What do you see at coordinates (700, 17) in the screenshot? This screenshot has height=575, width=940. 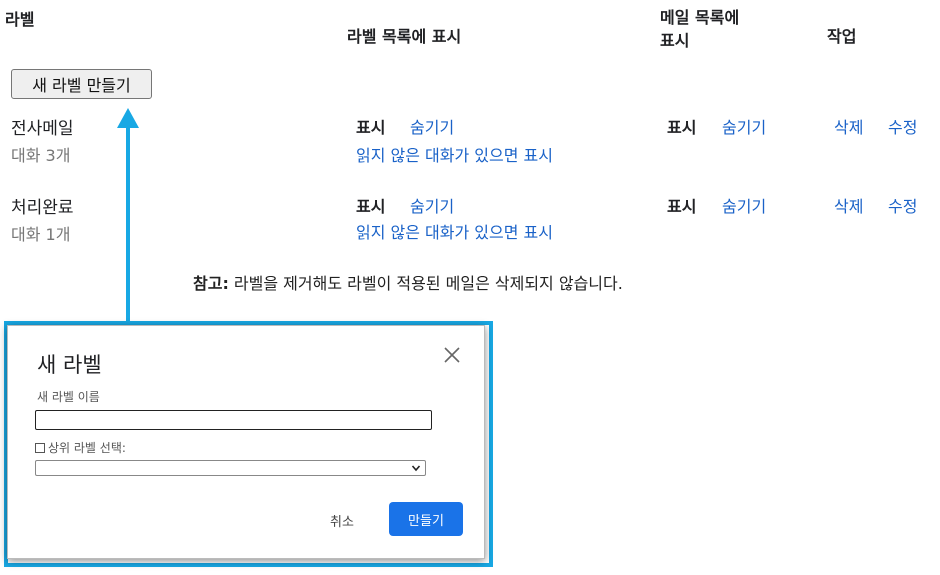 I see `column-header-mail-list-line1: 메일 목록에` at bounding box center [700, 17].